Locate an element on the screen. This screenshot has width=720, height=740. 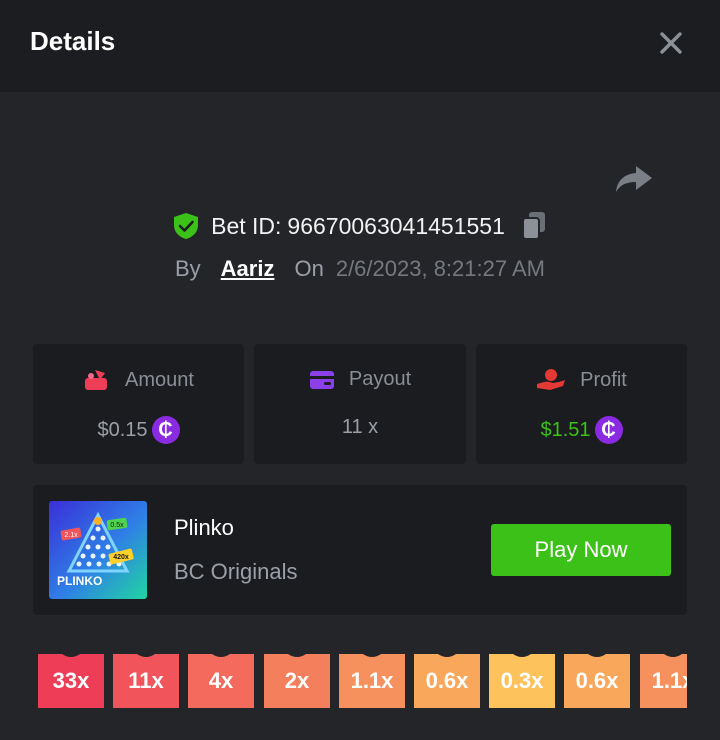
share-icon is located at coordinates (634, 178).